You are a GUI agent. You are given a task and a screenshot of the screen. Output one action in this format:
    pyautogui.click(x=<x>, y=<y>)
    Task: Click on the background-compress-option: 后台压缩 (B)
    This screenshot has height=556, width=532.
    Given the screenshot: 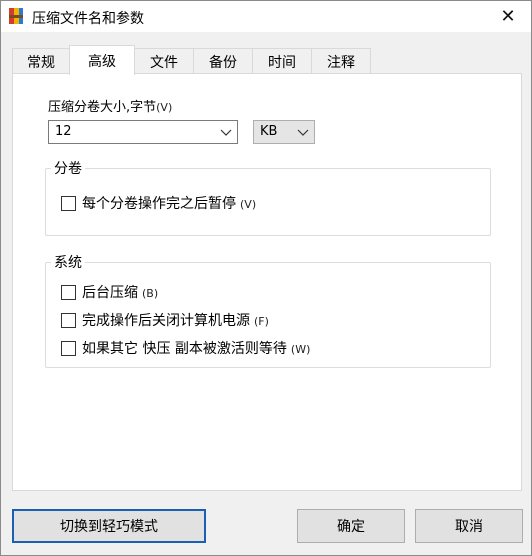 What is the action you would take?
    pyautogui.click(x=109, y=292)
    